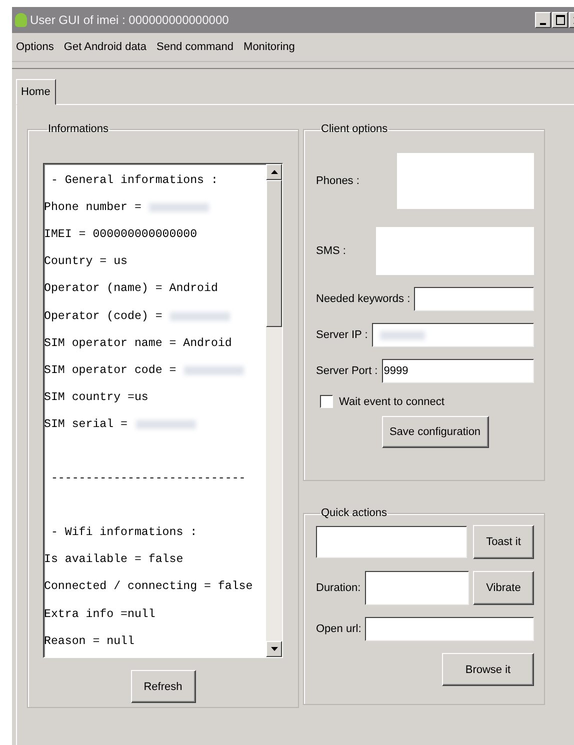  I want to click on menu-item: Monitoring, so click(269, 47).